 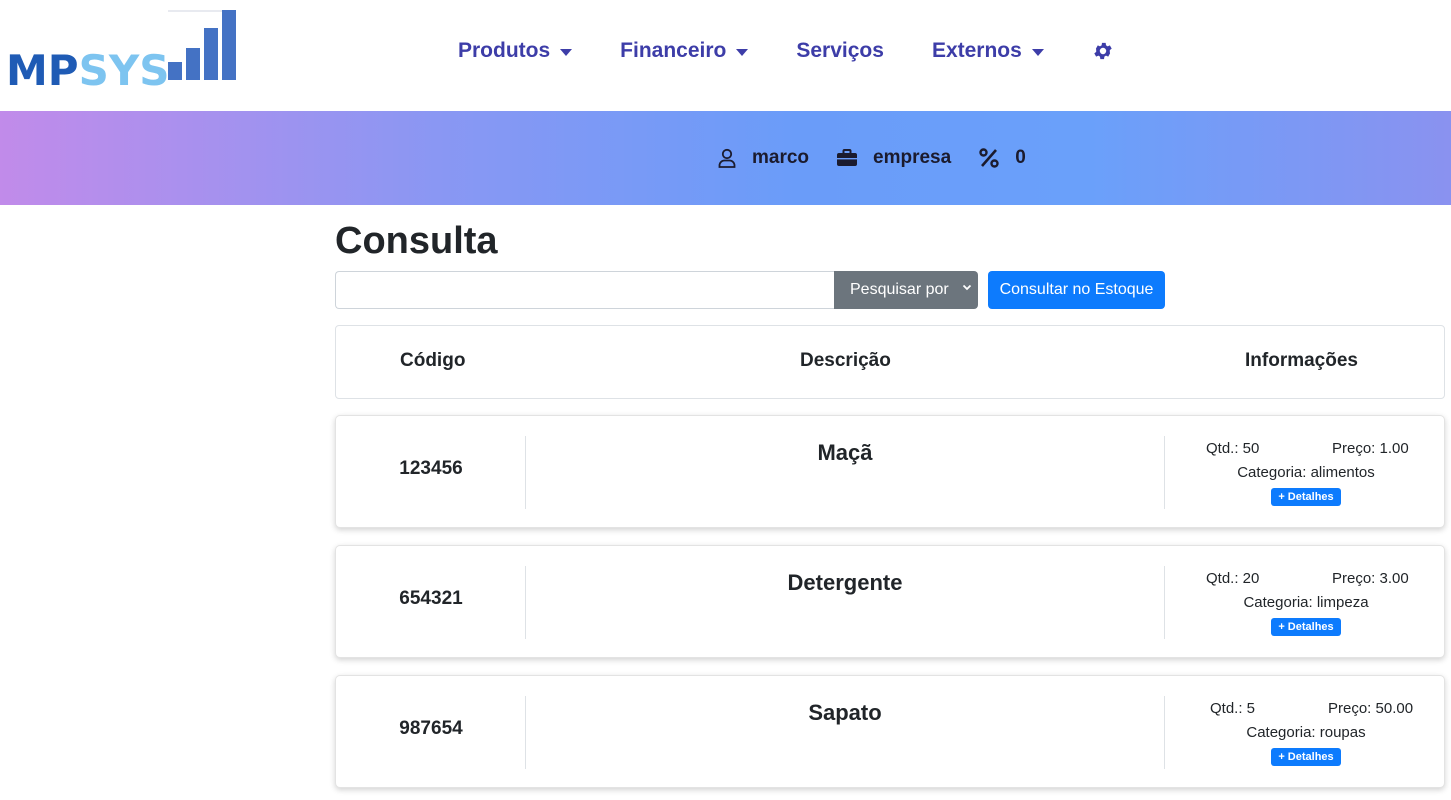 What do you see at coordinates (989, 158) in the screenshot?
I see `percent-icon` at bounding box center [989, 158].